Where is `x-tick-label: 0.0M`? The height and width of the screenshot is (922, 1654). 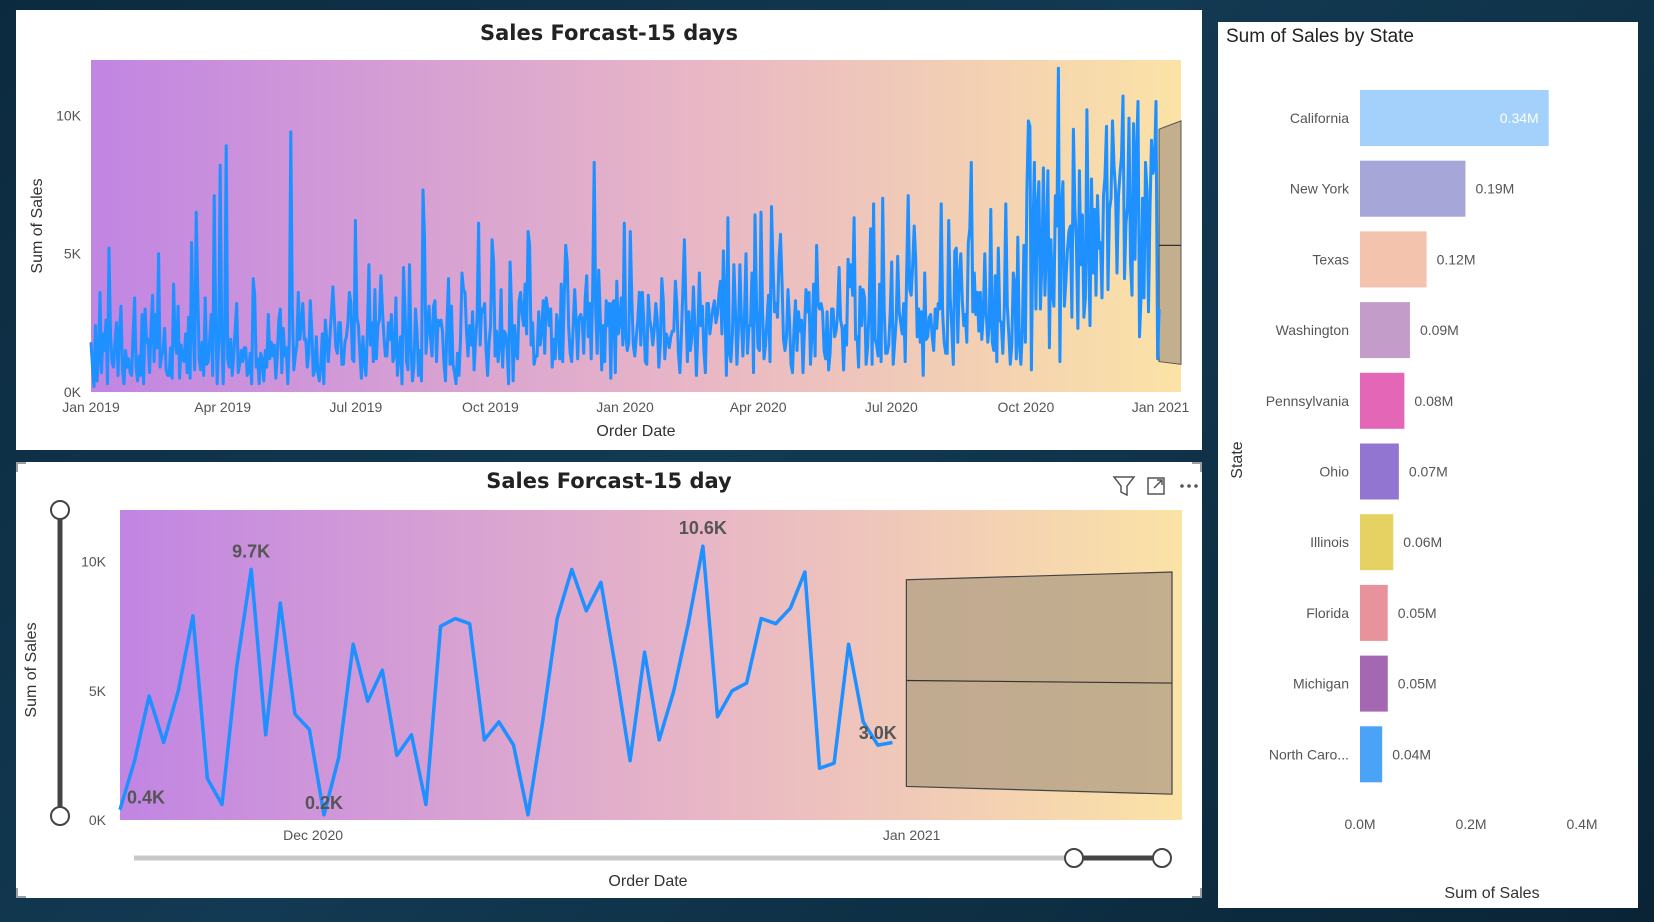
x-tick-label: 0.0M is located at coordinates (1359, 824).